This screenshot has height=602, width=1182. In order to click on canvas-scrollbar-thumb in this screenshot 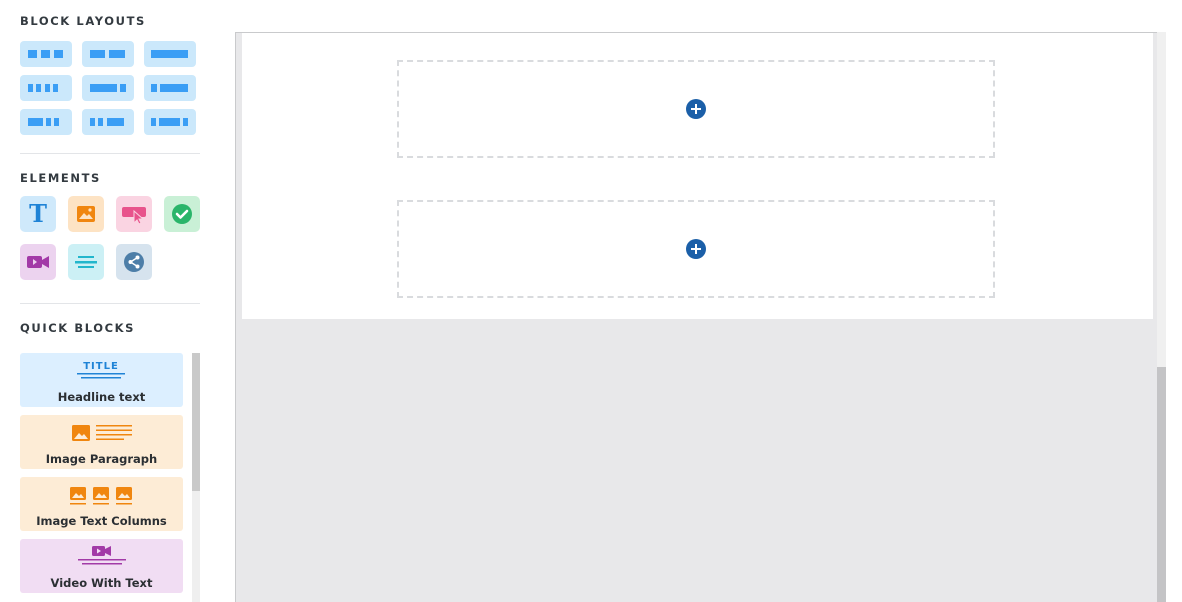, I will do `click(1161, 484)`.